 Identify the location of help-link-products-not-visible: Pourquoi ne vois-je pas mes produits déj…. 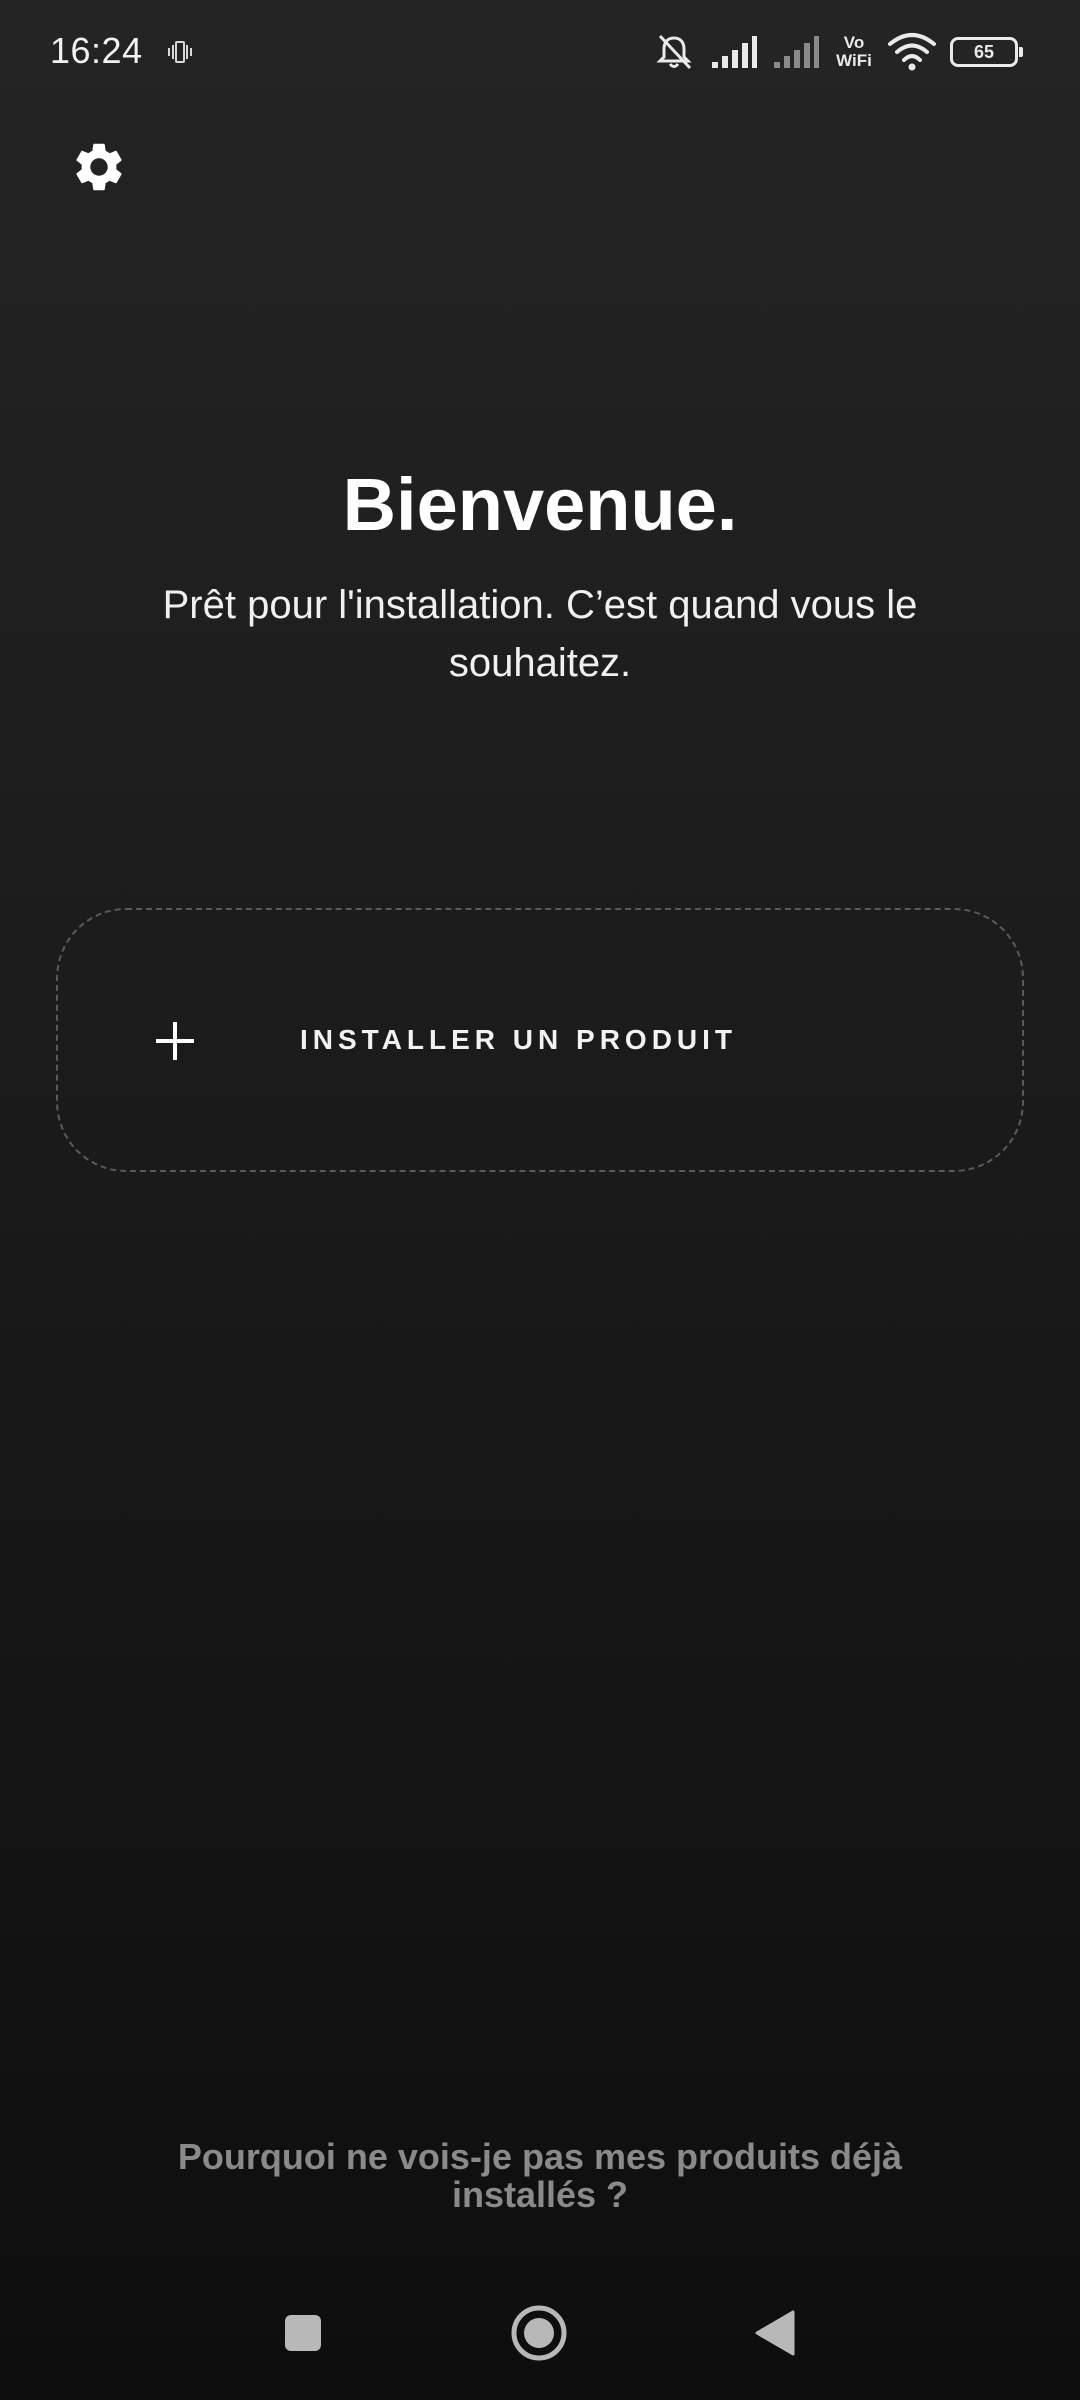
(540, 2176).